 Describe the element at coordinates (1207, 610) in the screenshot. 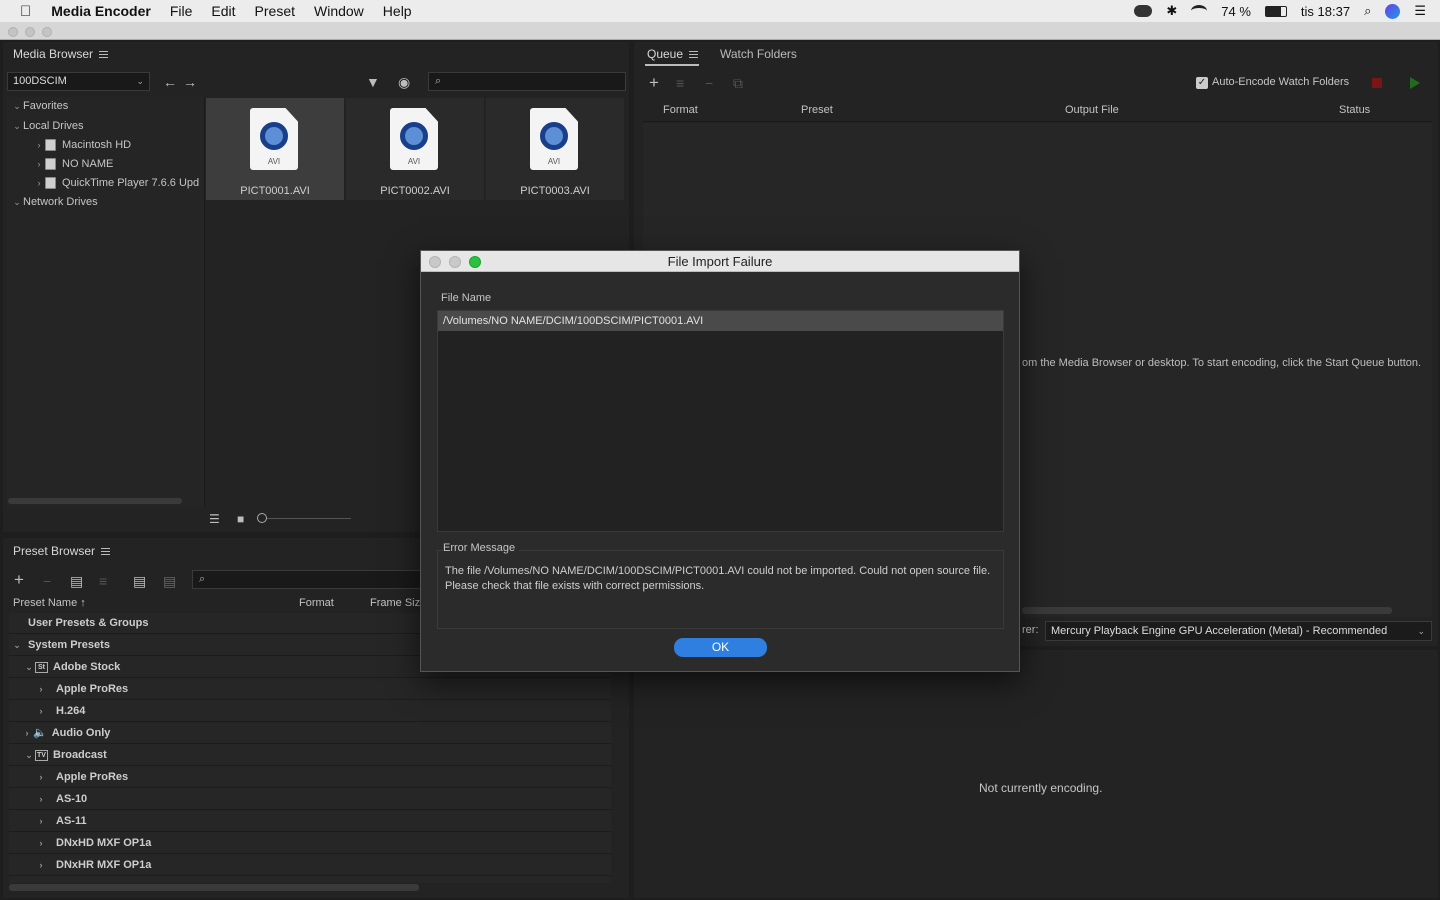

I see `queue-scrollbar` at that location.